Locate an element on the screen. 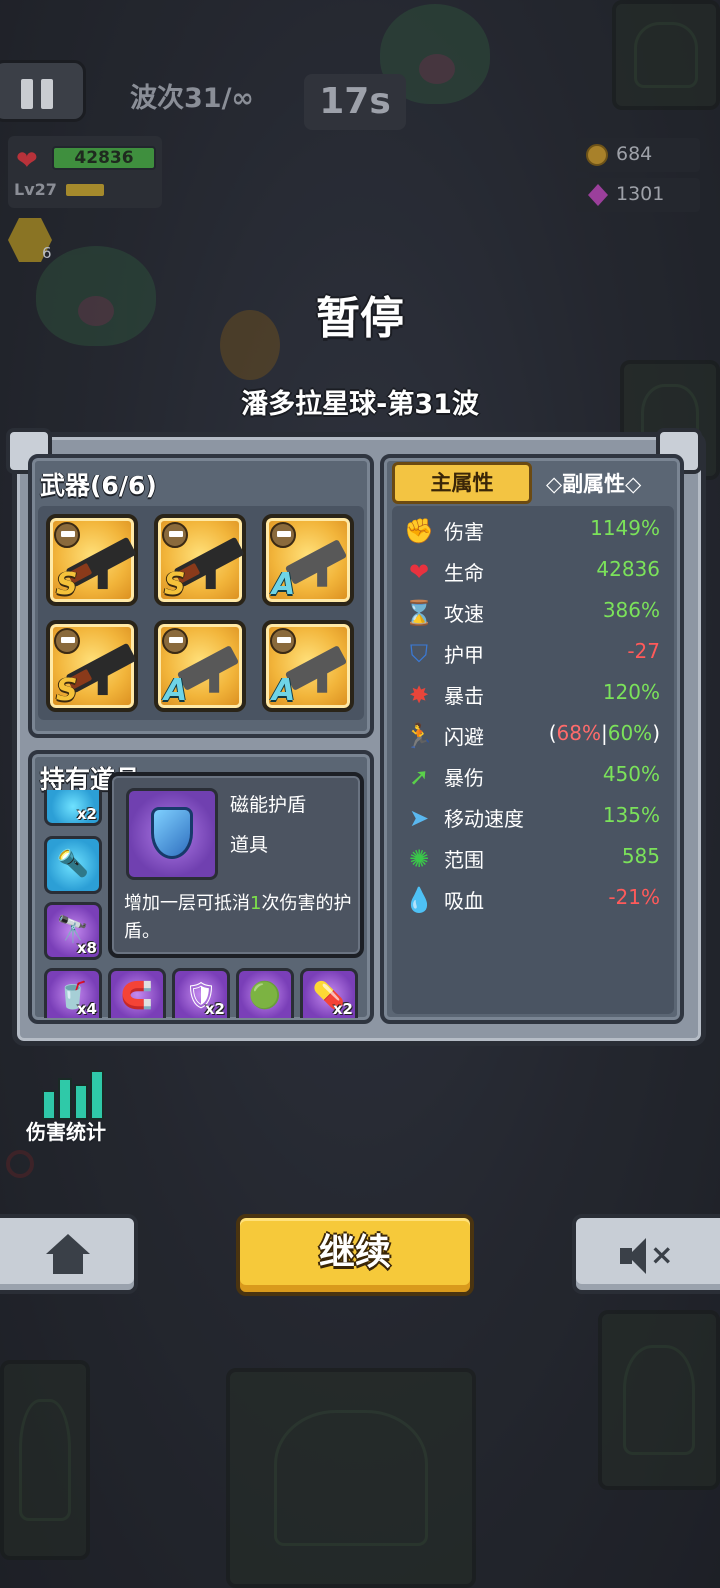 This screenshot has width=720, height=1588. gem-icon is located at coordinates (598, 195).